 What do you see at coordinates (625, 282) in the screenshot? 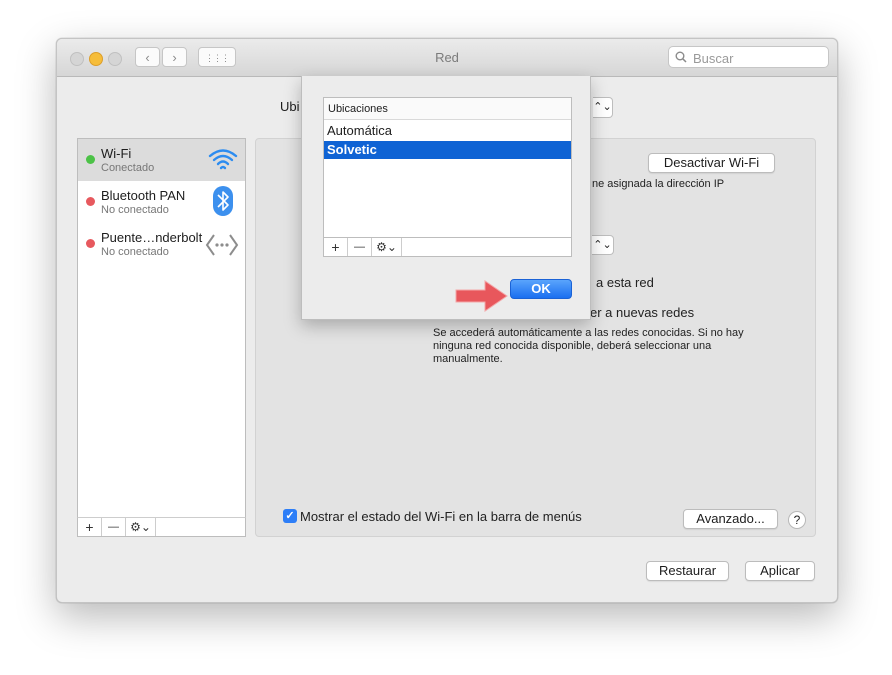
I see `join-network-text: a esta red` at bounding box center [625, 282].